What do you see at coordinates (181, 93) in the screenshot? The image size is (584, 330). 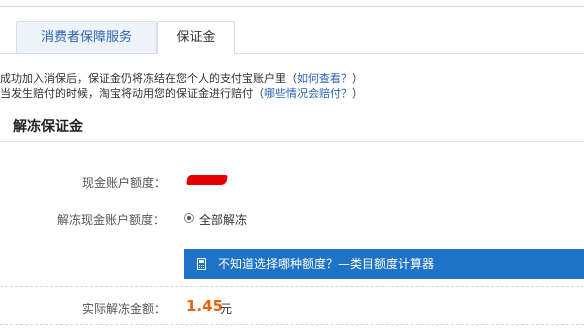 I see `note-line-2: 当发生赔付的时候，淘宝将动用您的保证金进行赔付（哪些情况会赔付？）` at bounding box center [181, 93].